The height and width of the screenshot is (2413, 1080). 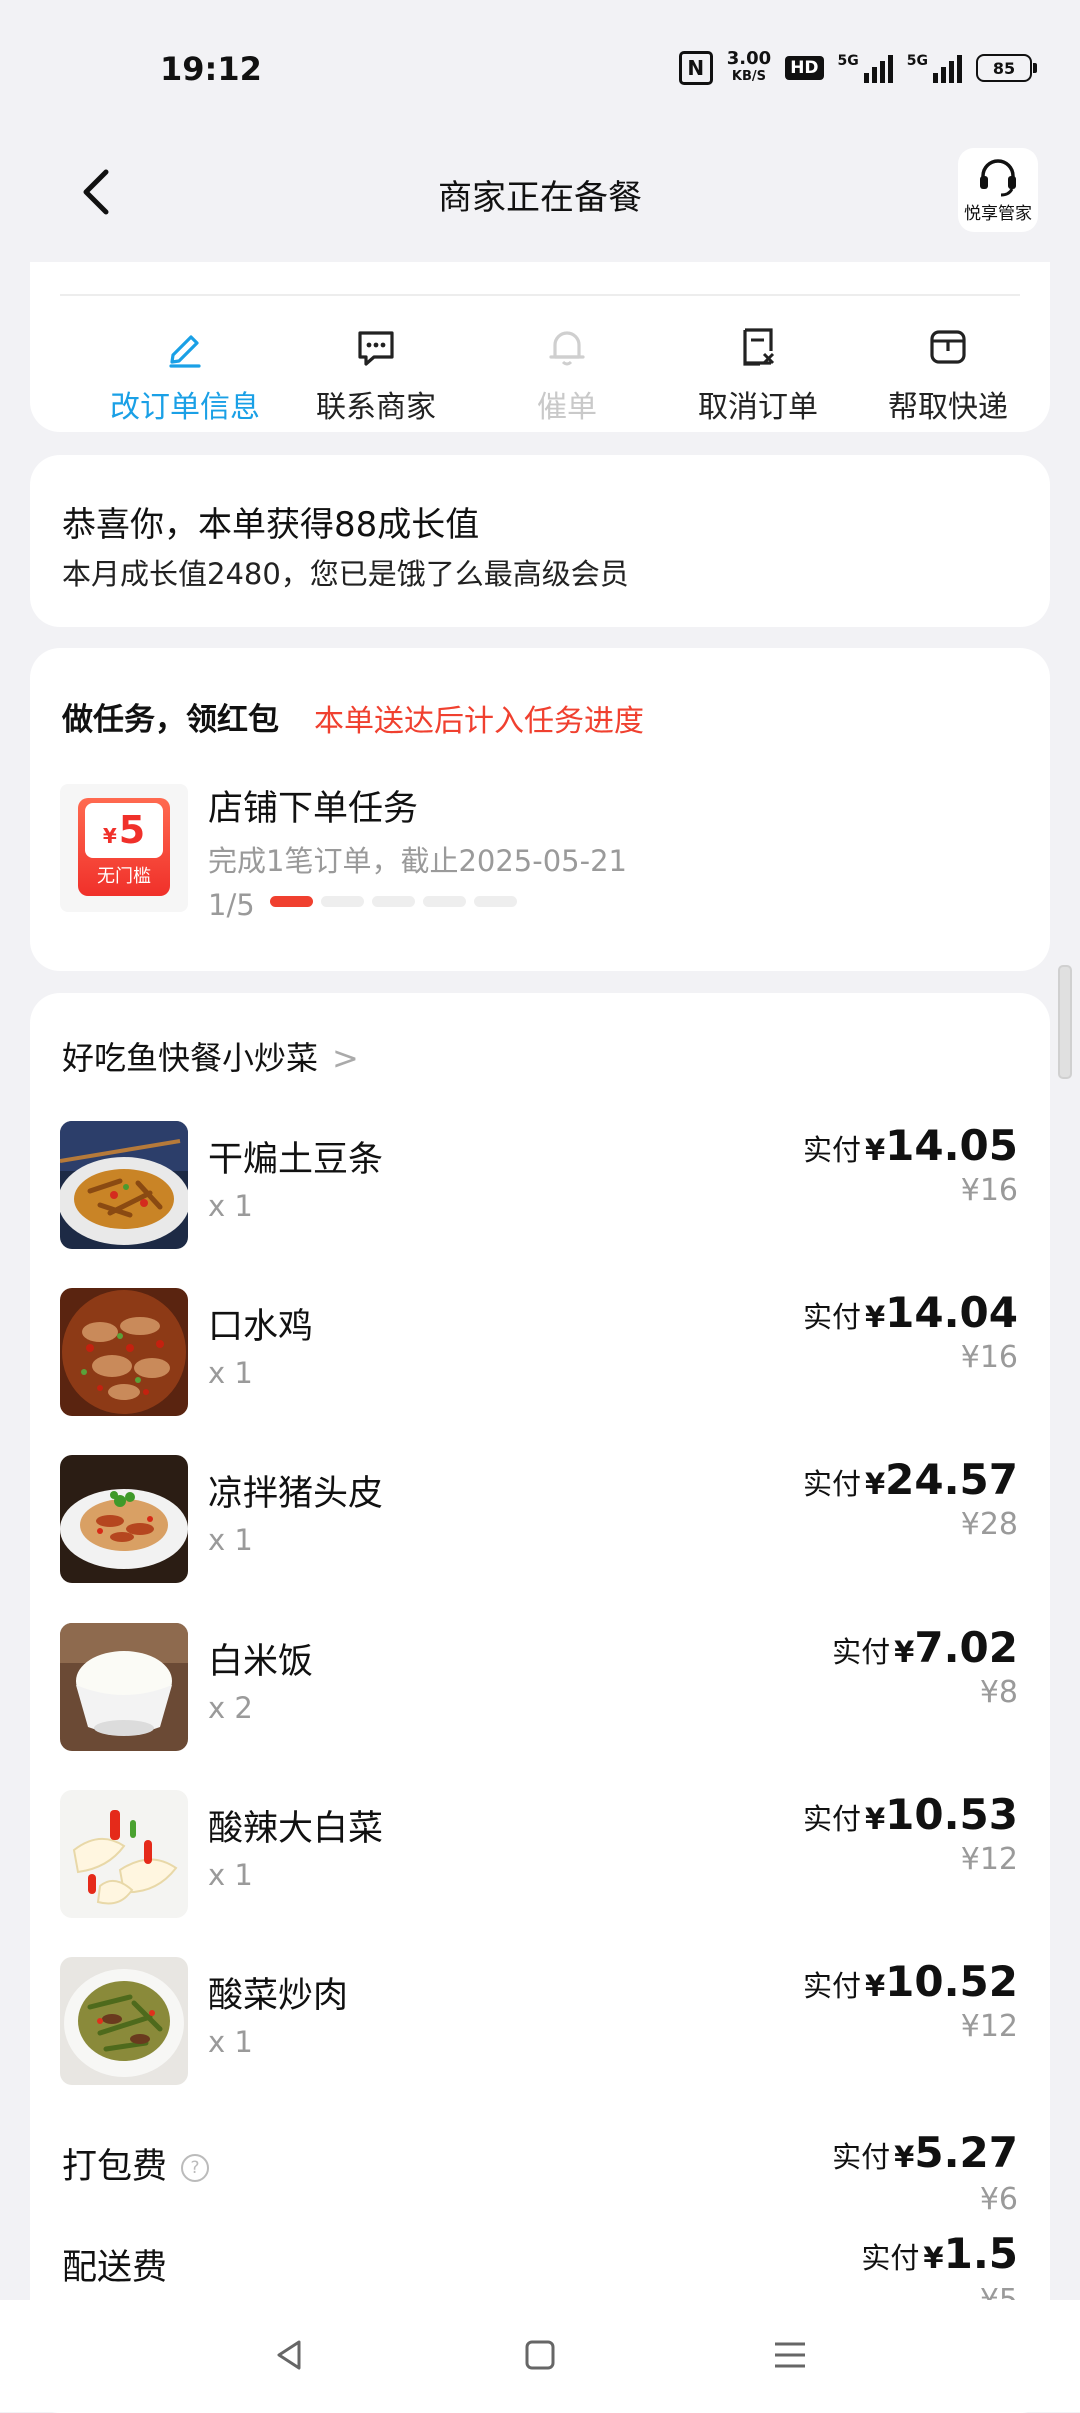 I want to click on nav-menu-button, so click(x=790, y=2355).